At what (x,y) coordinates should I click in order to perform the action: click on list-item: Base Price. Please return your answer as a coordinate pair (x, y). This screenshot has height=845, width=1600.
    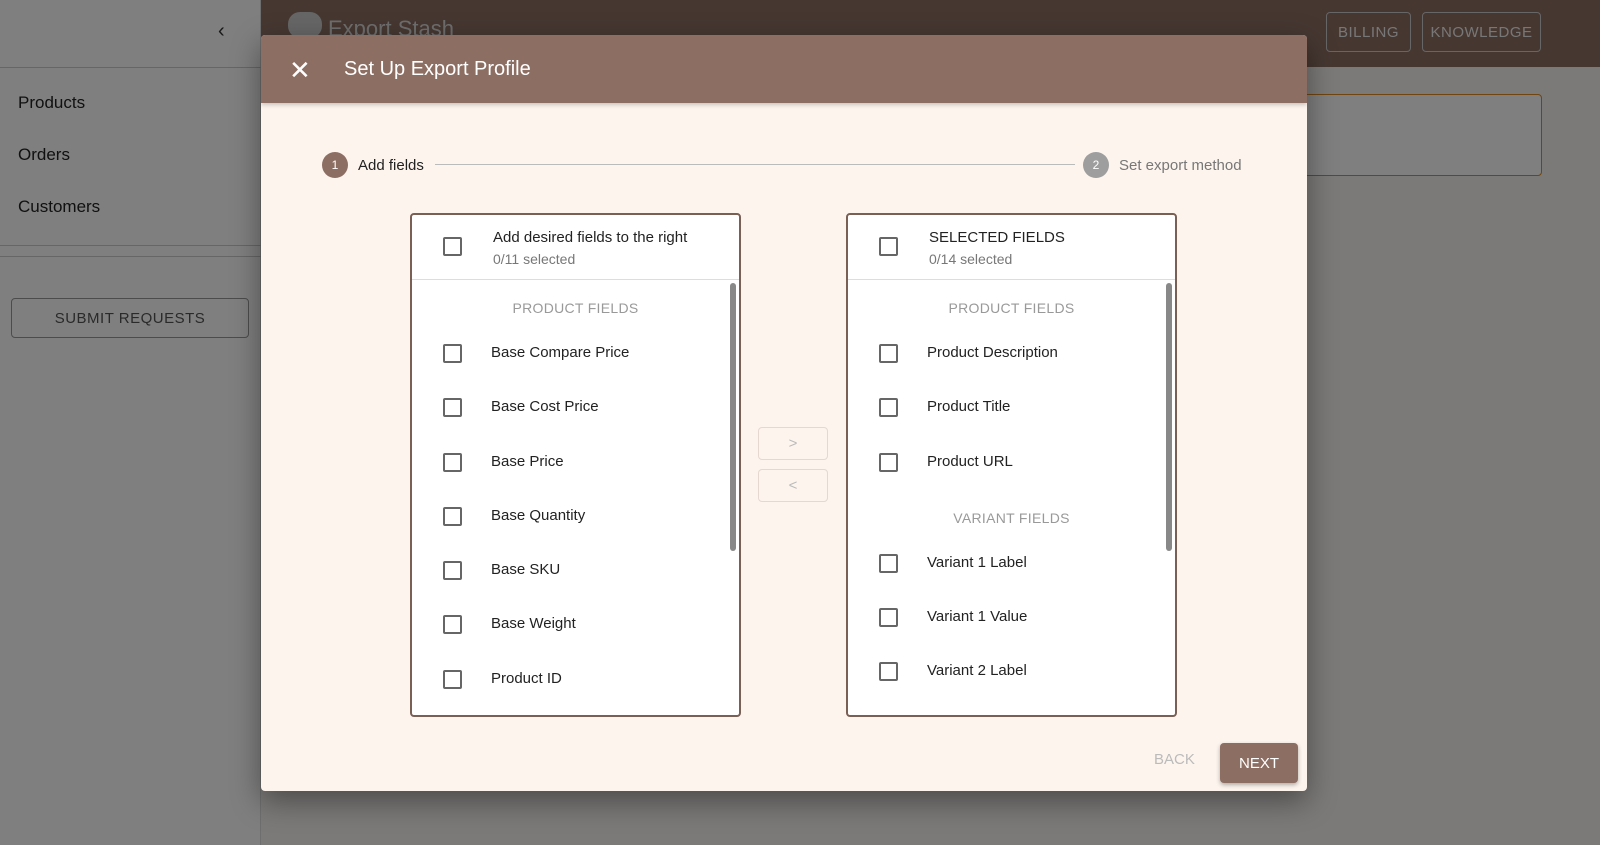
    Looking at the image, I should click on (575, 463).